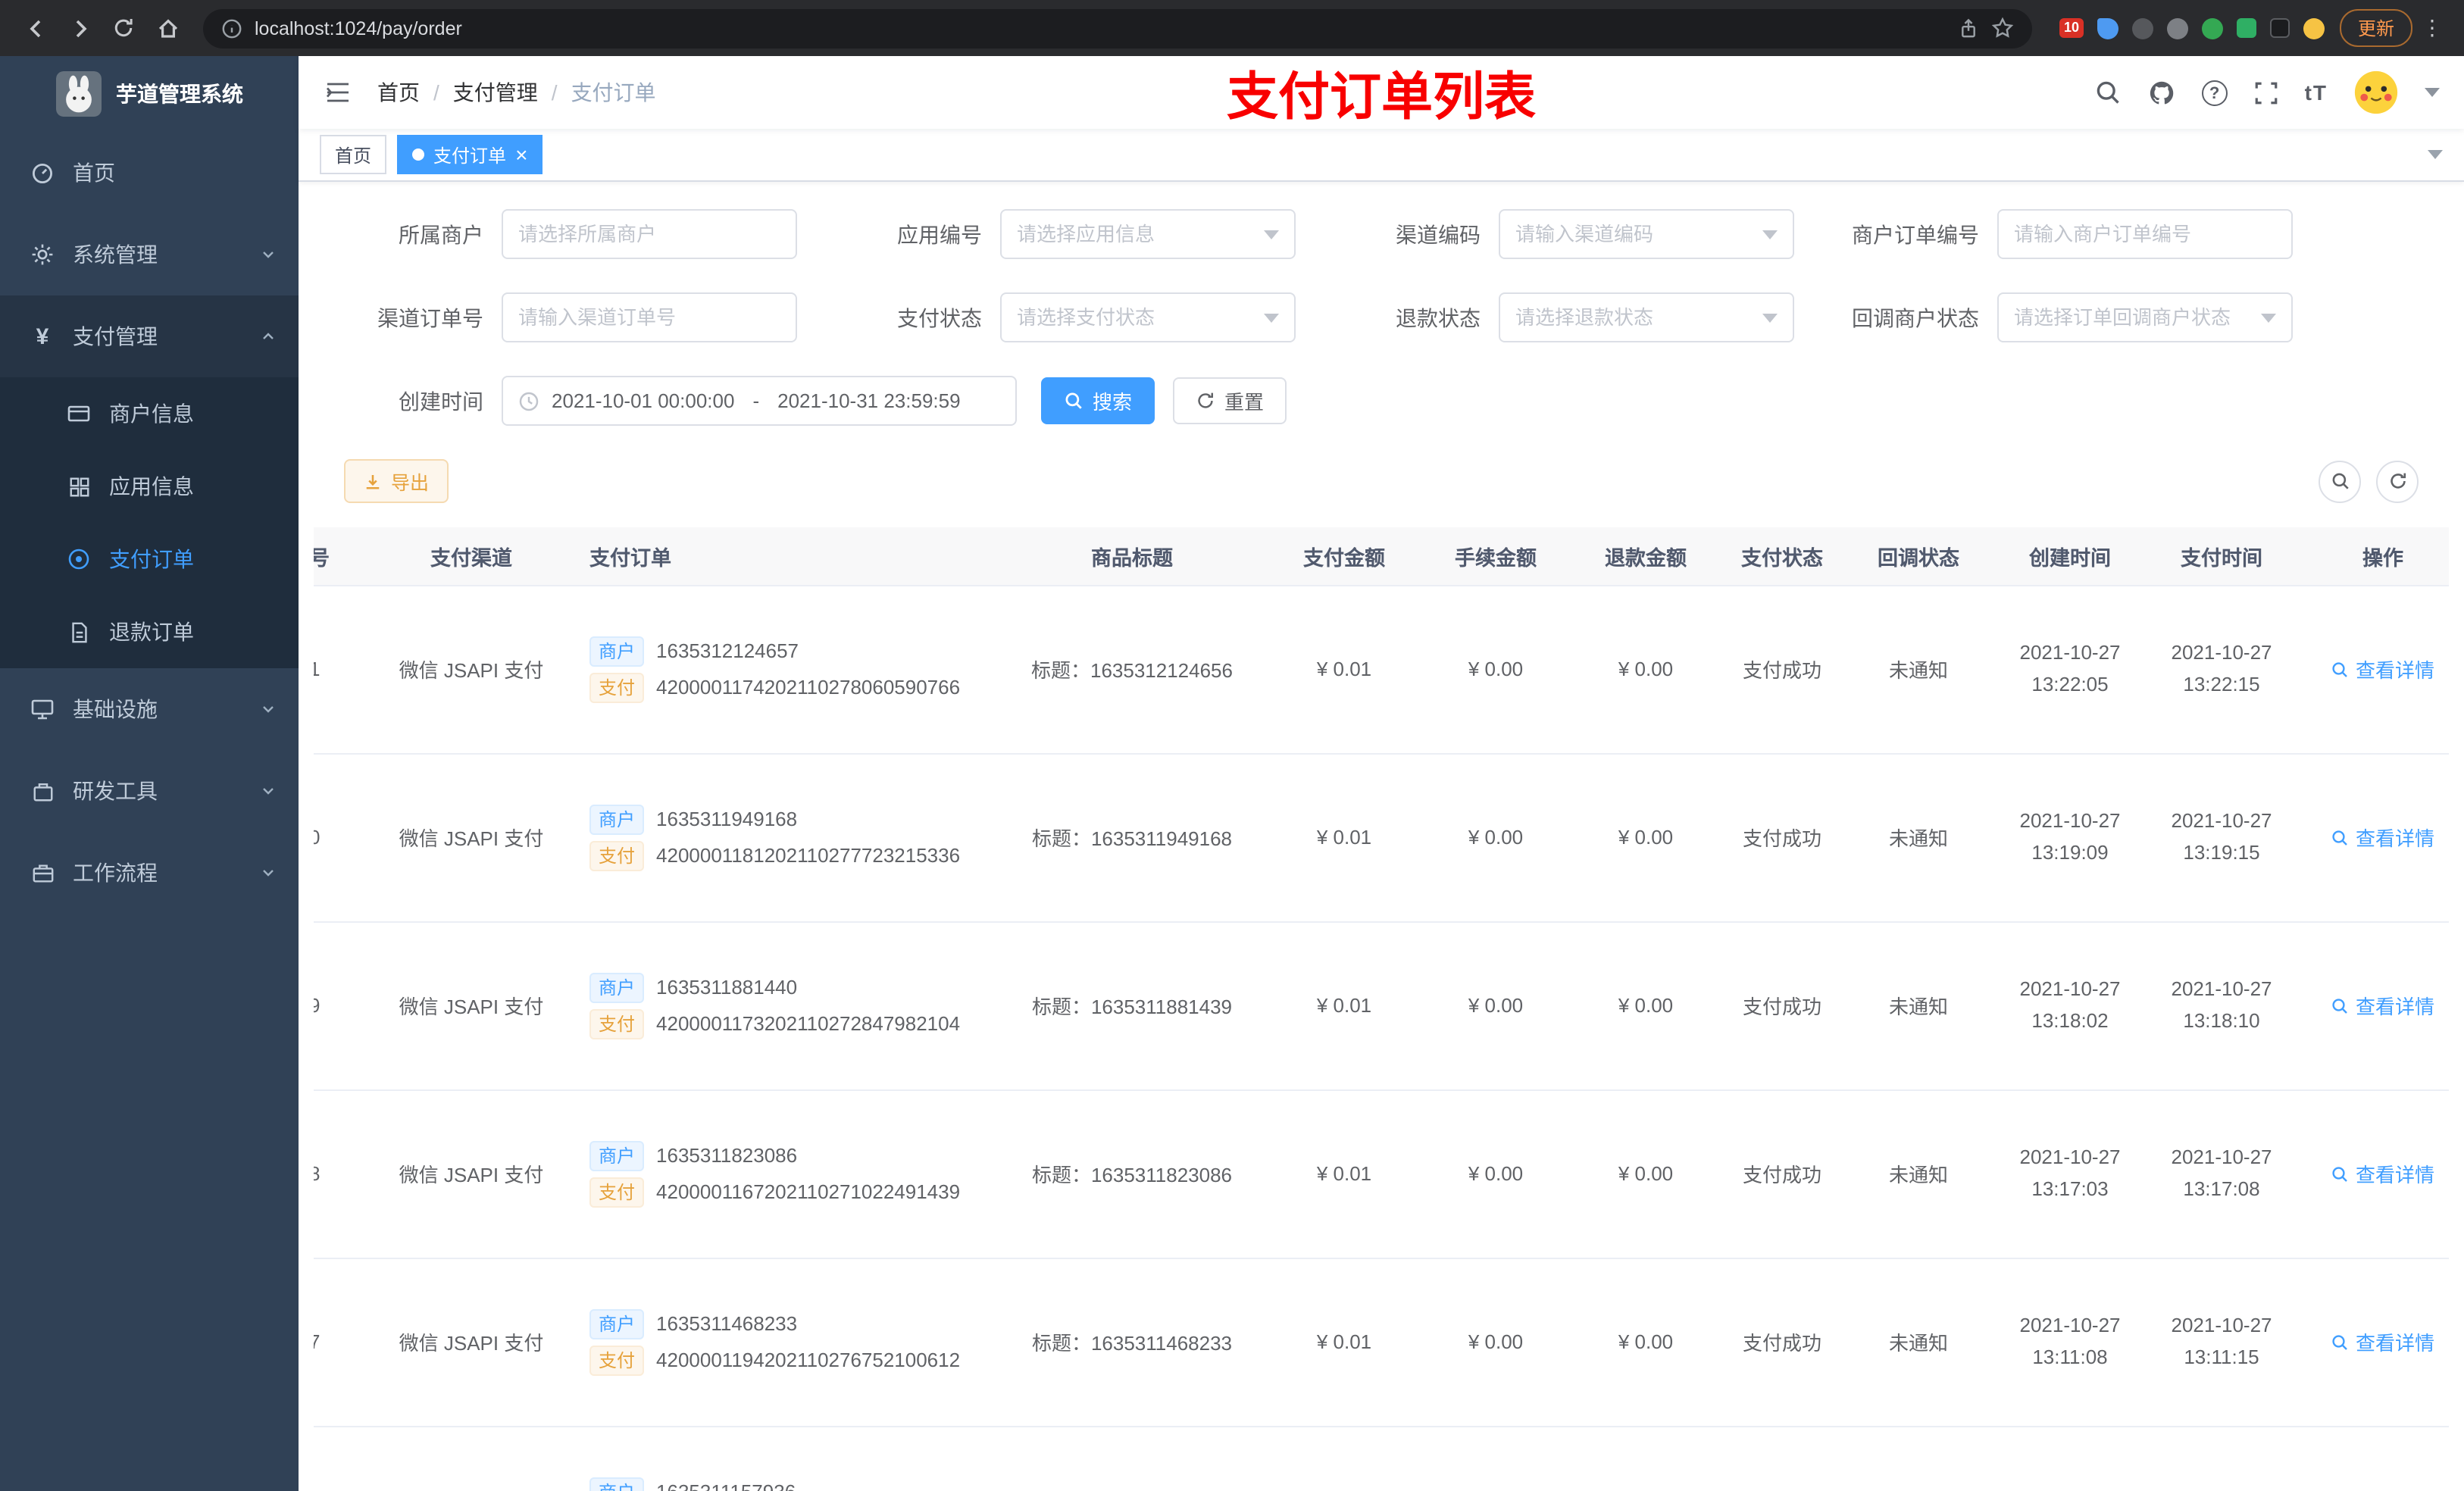  I want to click on cell-amount: ¥ 0.01, so click(1344, 837).